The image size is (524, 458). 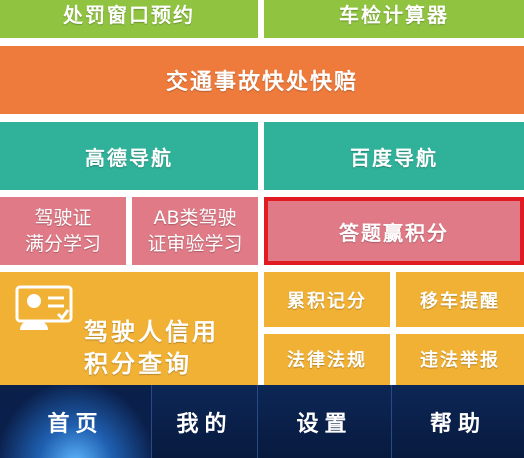 I want to click on full-score-study-label: 驾驶证 满分学习, so click(x=62, y=231).